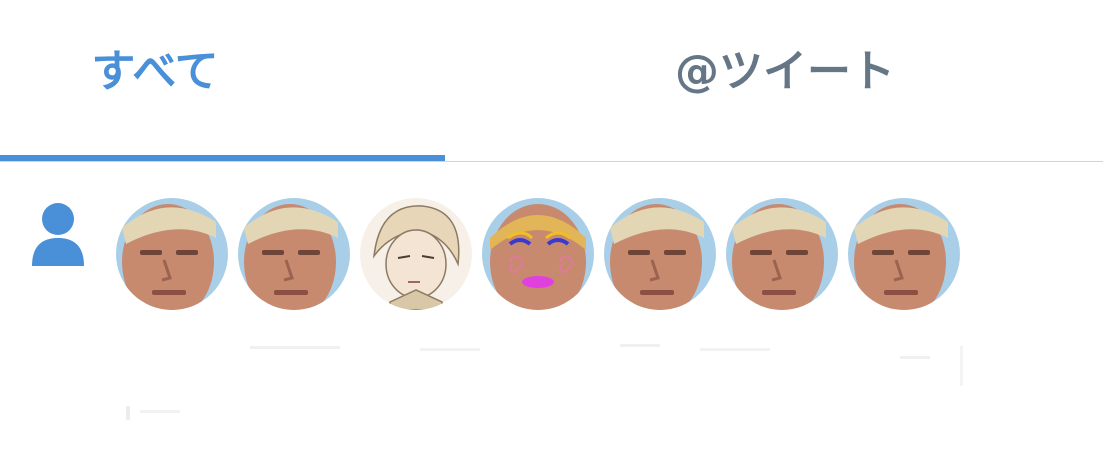  Describe the element at coordinates (58, 234) in the screenshot. I see `person-icon` at that location.